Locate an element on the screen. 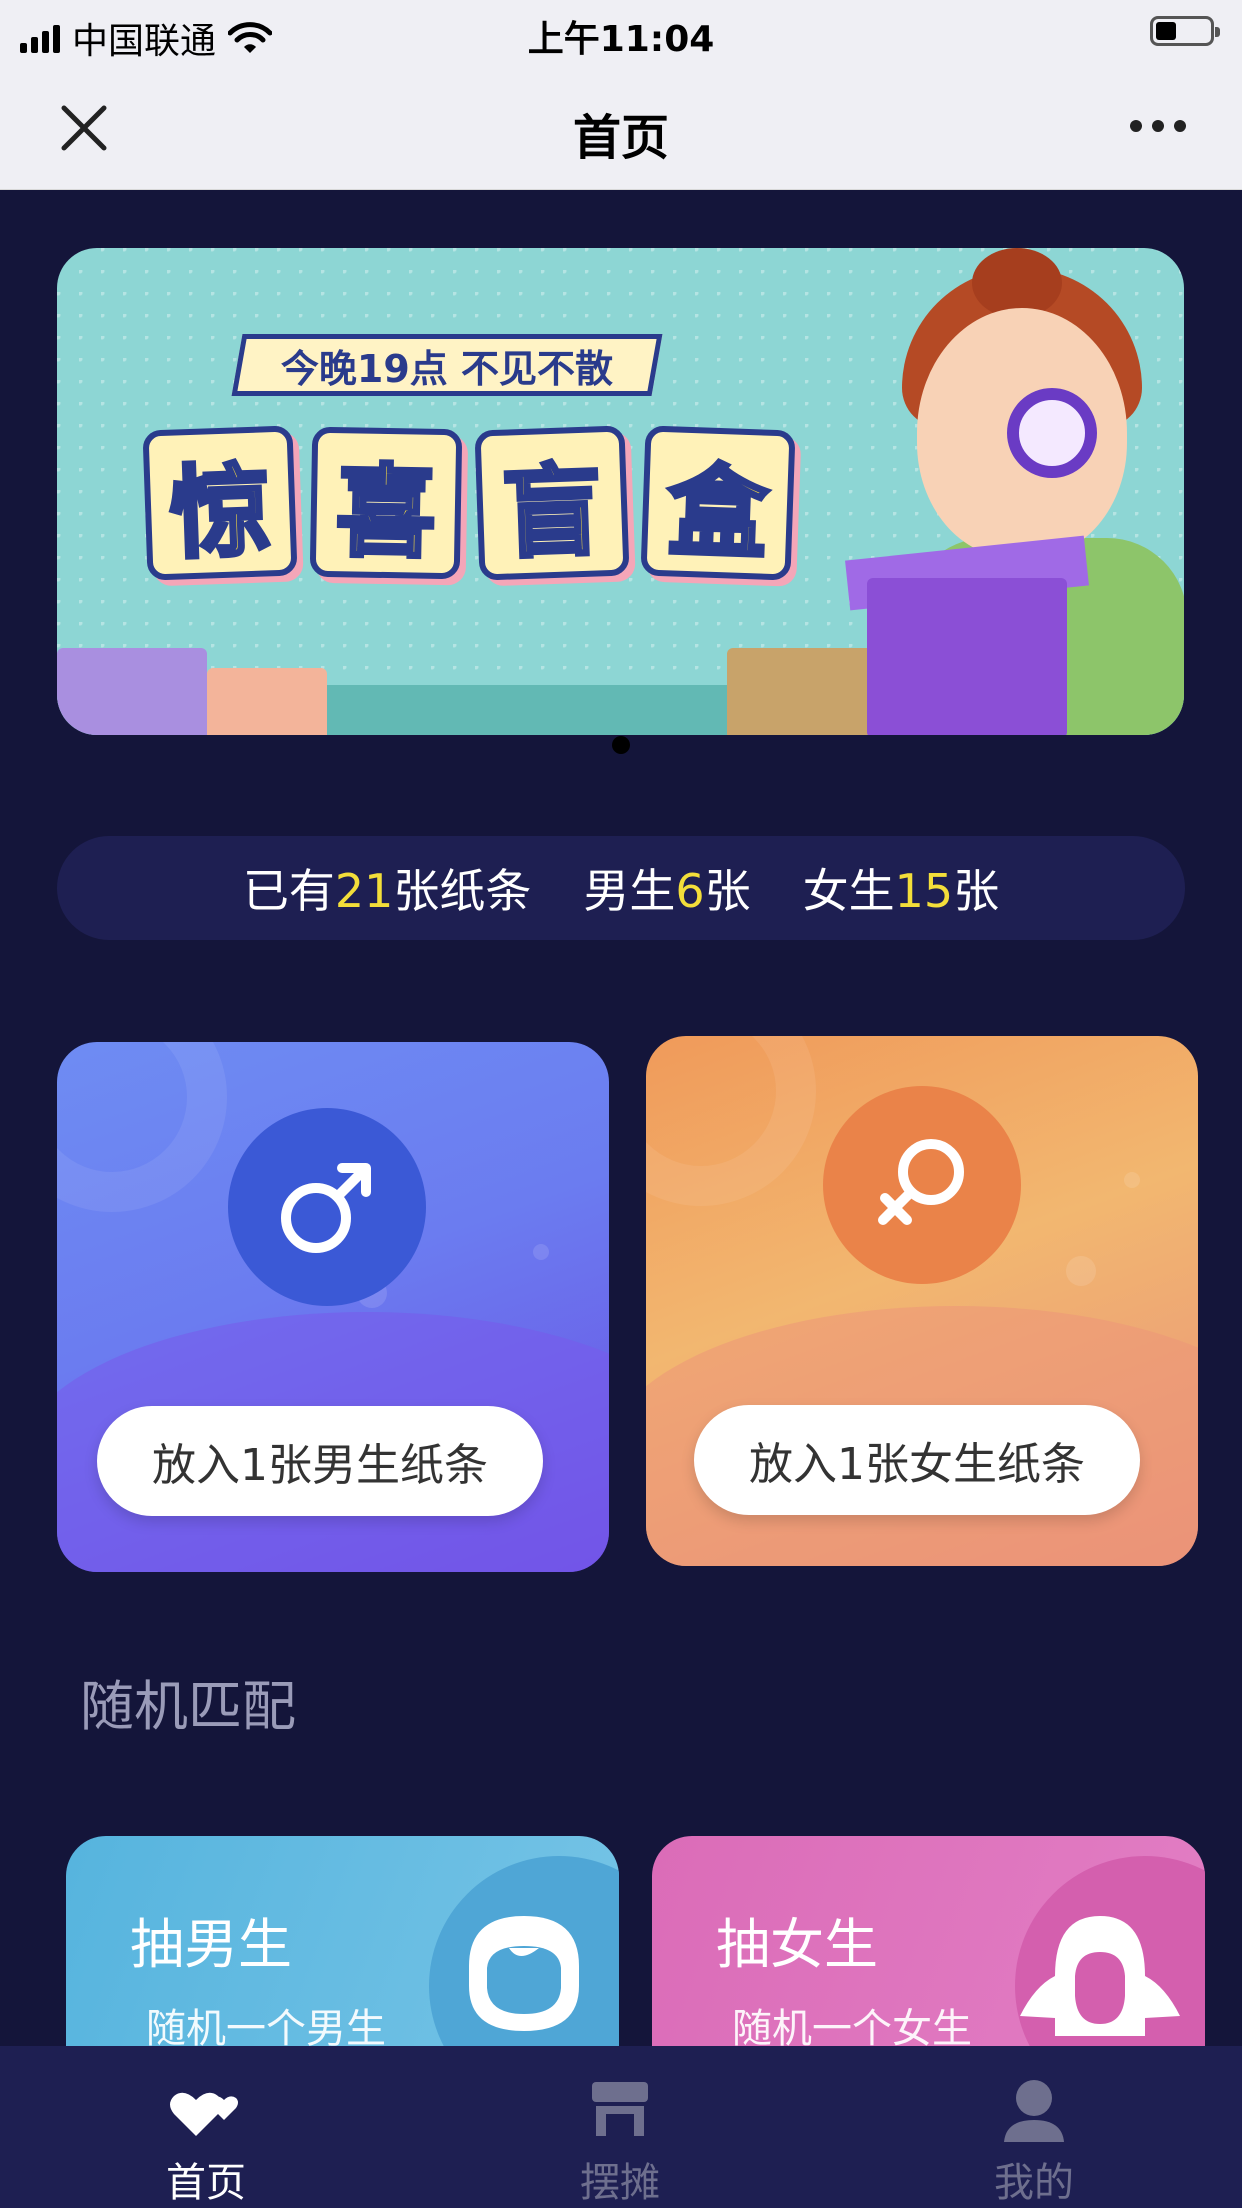 This screenshot has height=2208, width=1242. cardboard-box-illustration is located at coordinates (807, 691).